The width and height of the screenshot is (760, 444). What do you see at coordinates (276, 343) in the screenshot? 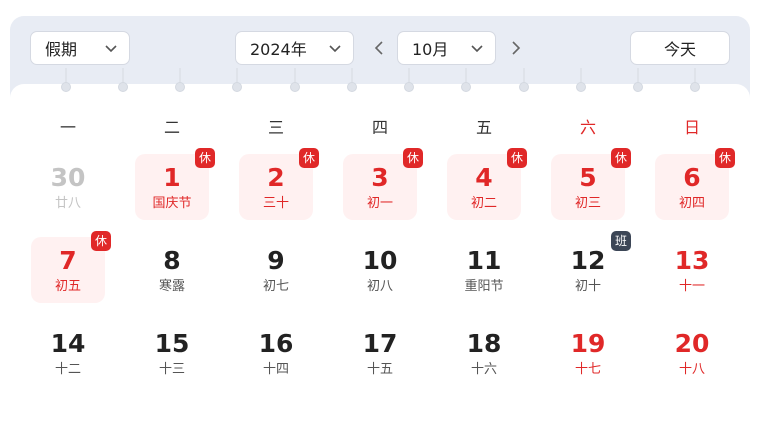
I see `day-number: 16` at bounding box center [276, 343].